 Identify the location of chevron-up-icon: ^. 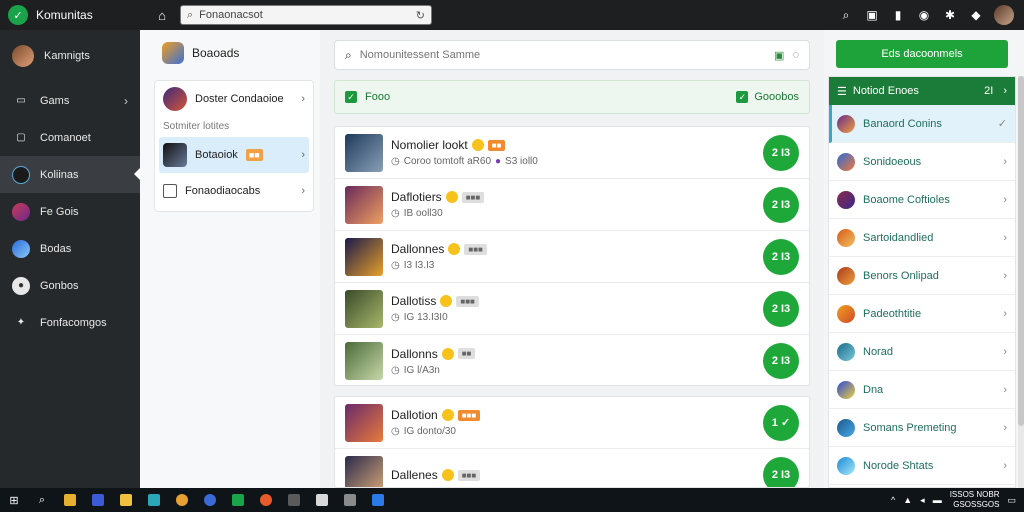
(893, 500).